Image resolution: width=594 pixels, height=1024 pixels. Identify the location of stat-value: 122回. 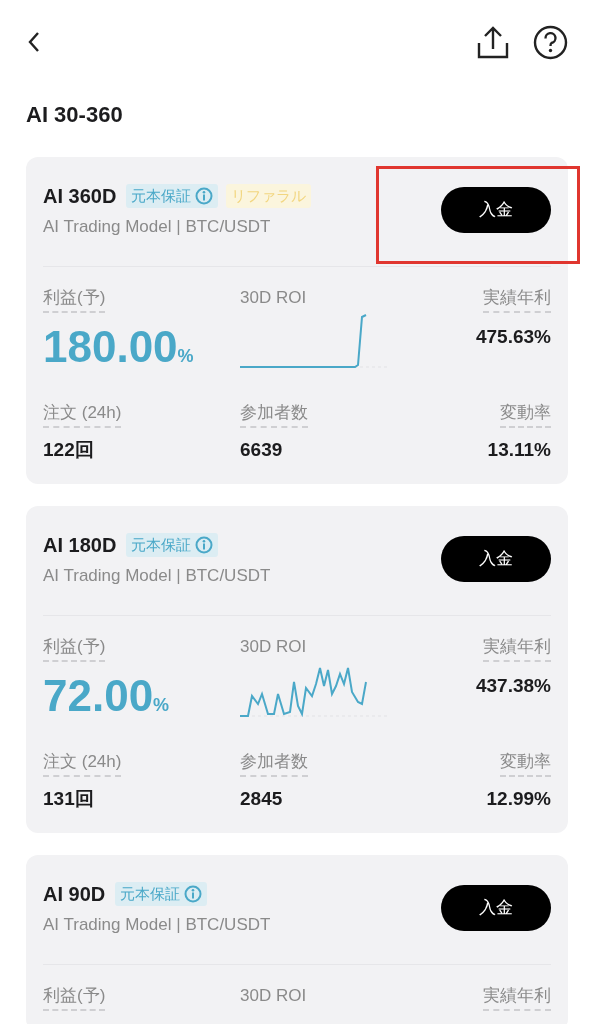
(68, 449).